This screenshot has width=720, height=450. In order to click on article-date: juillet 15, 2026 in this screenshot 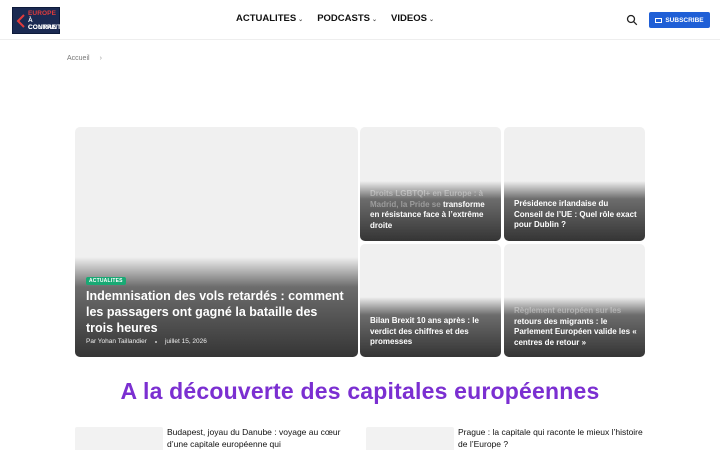, I will do `click(185, 341)`.